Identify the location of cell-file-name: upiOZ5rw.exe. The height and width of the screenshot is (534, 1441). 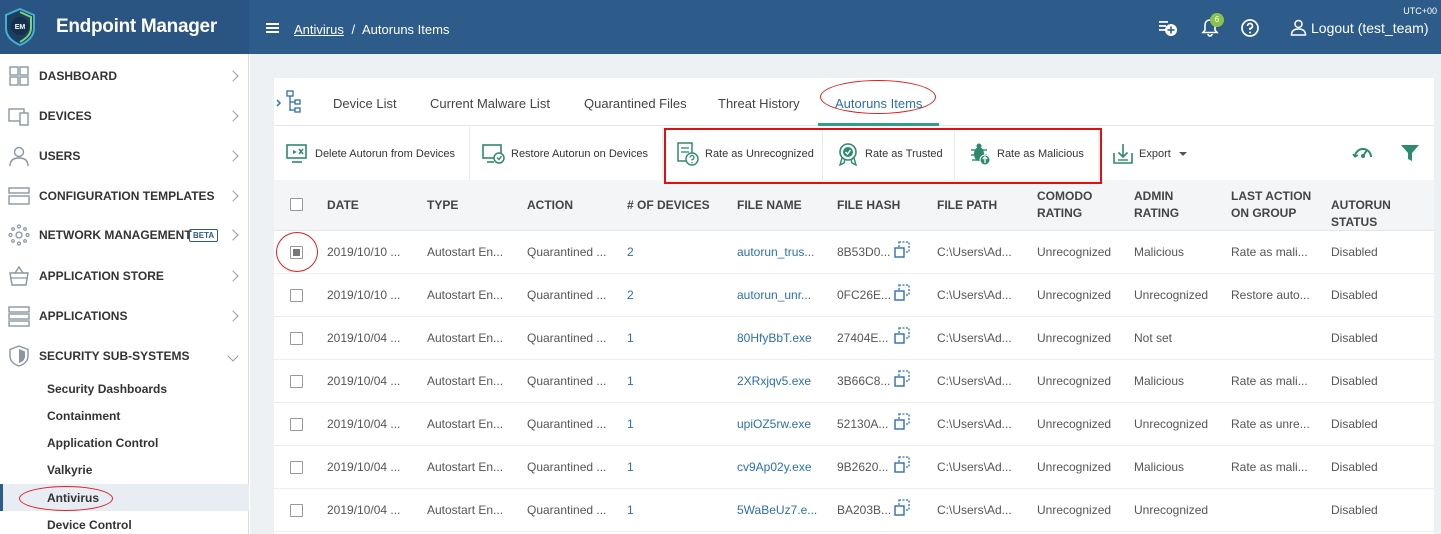
(774, 424).